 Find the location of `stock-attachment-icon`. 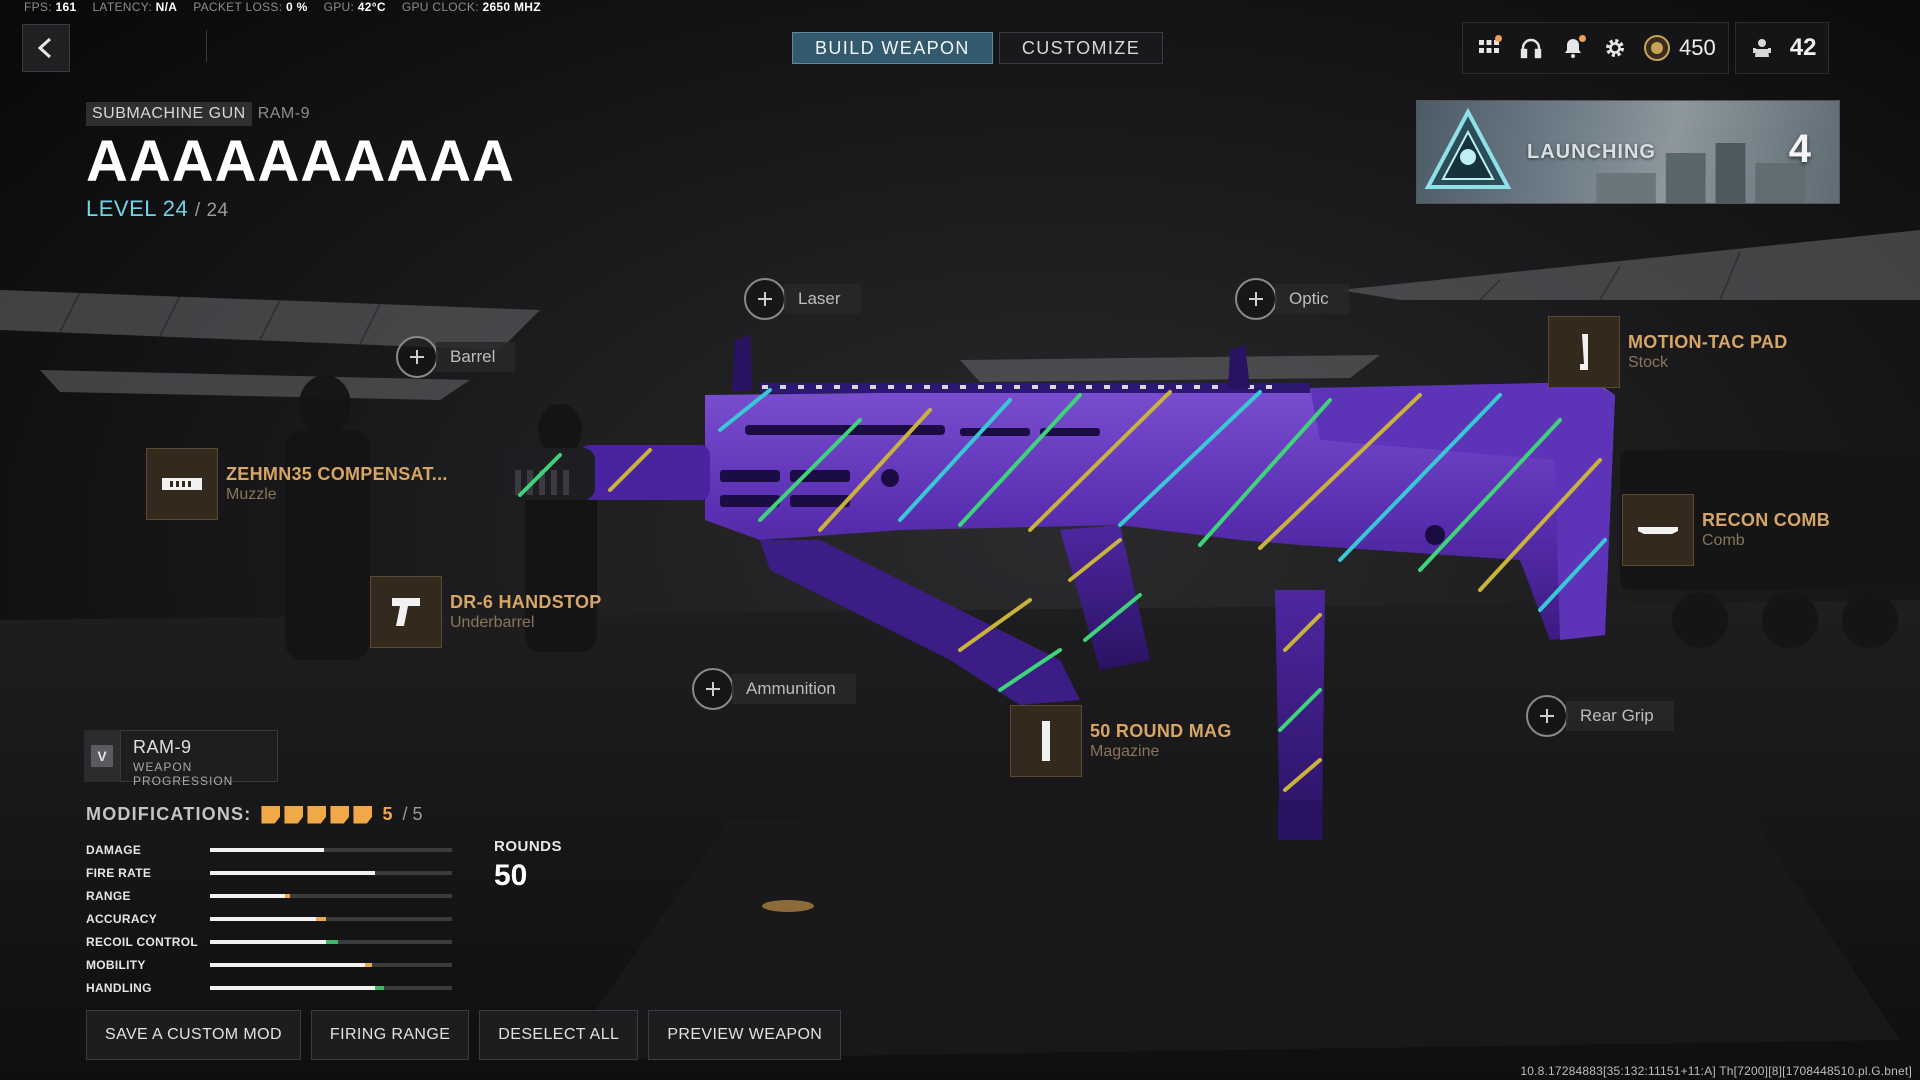

stock-attachment-icon is located at coordinates (1584, 352).